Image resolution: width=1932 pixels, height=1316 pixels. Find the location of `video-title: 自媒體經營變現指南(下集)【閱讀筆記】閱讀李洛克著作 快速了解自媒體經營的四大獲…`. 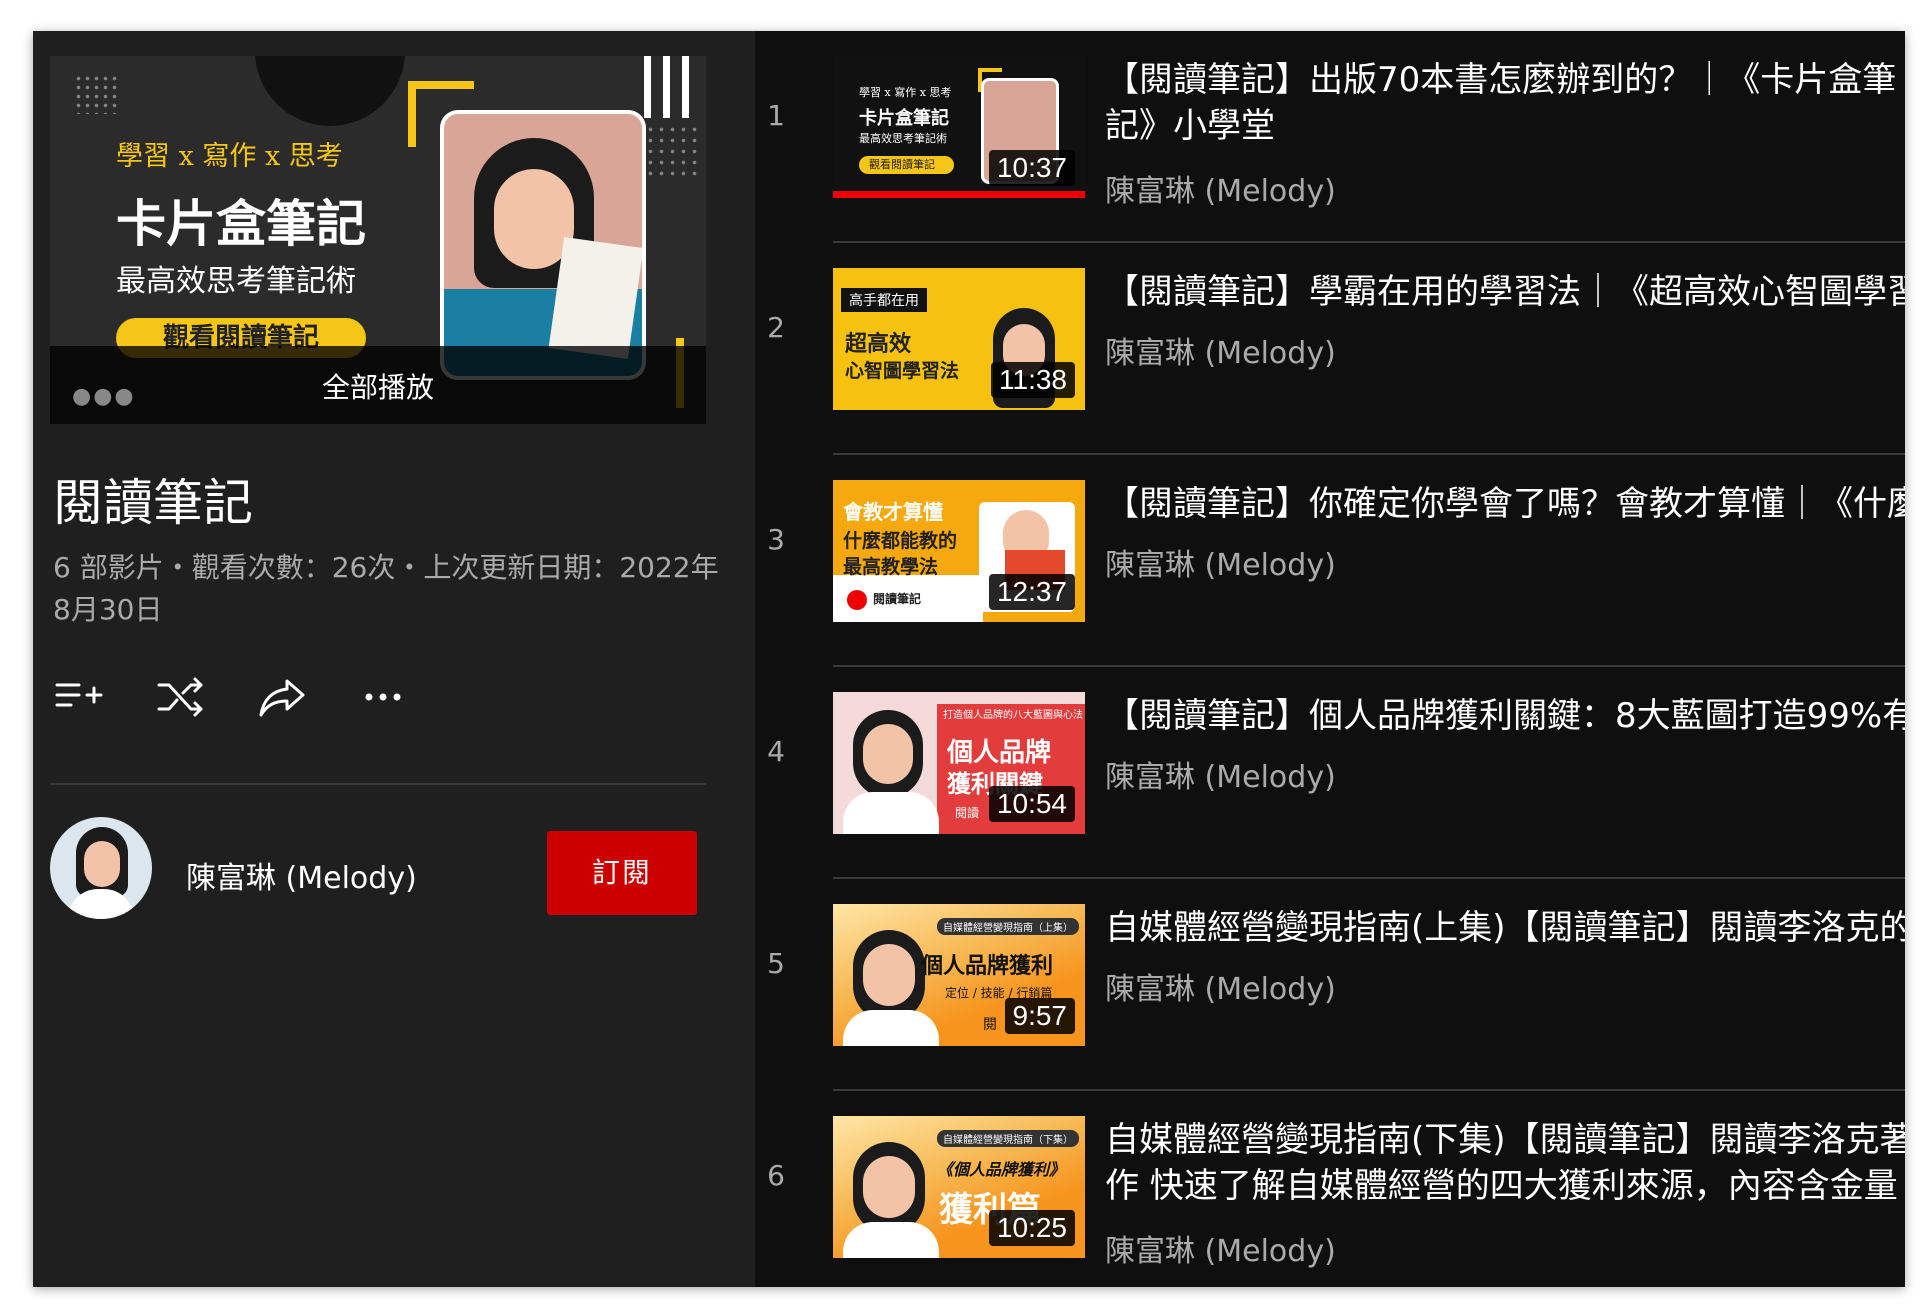

video-title: 自媒體經營變現指南(下集)【閱讀筆記】閱讀李洛克著作 快速了解自媒體經營的四大獲… is located at coordinates (1505, 1163).